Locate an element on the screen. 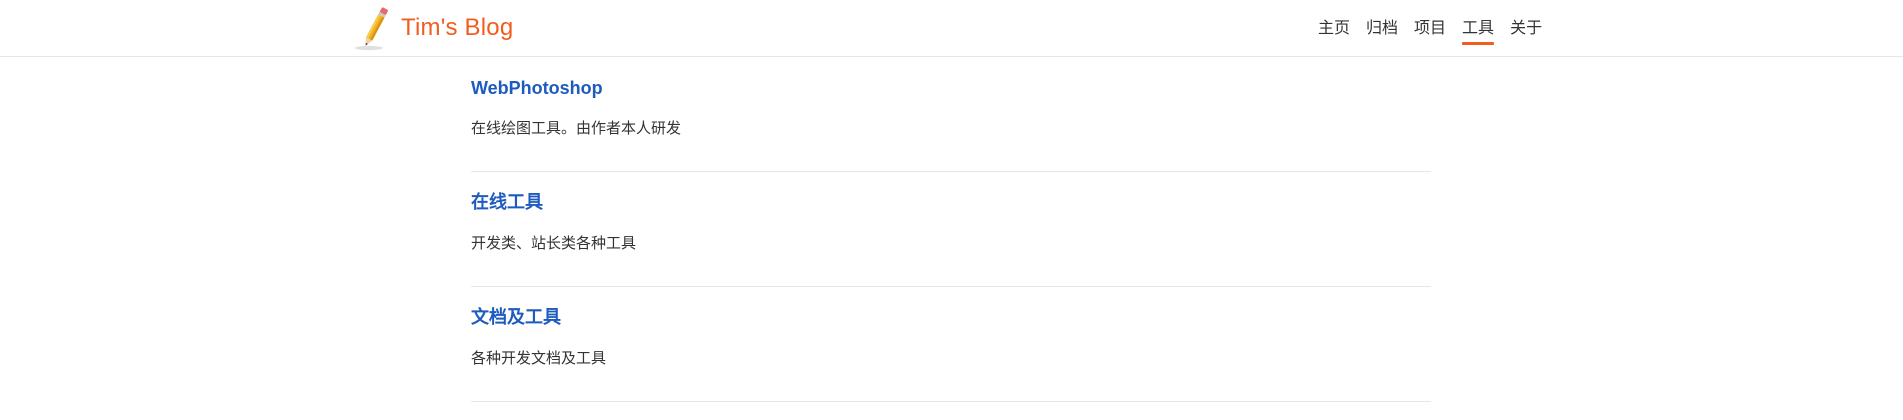  site-header: Tim's Blog 主页 归档 项目 工具 关于 is located at coordinates (951, 28).